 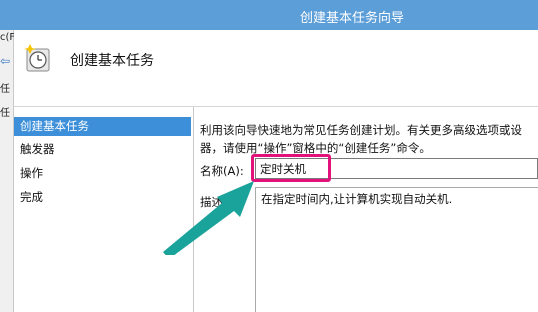 What do you see at coordinates (208, 218) in the screenshot?
I see `annotation-arrow-icon` at bounding box center [208, 218].